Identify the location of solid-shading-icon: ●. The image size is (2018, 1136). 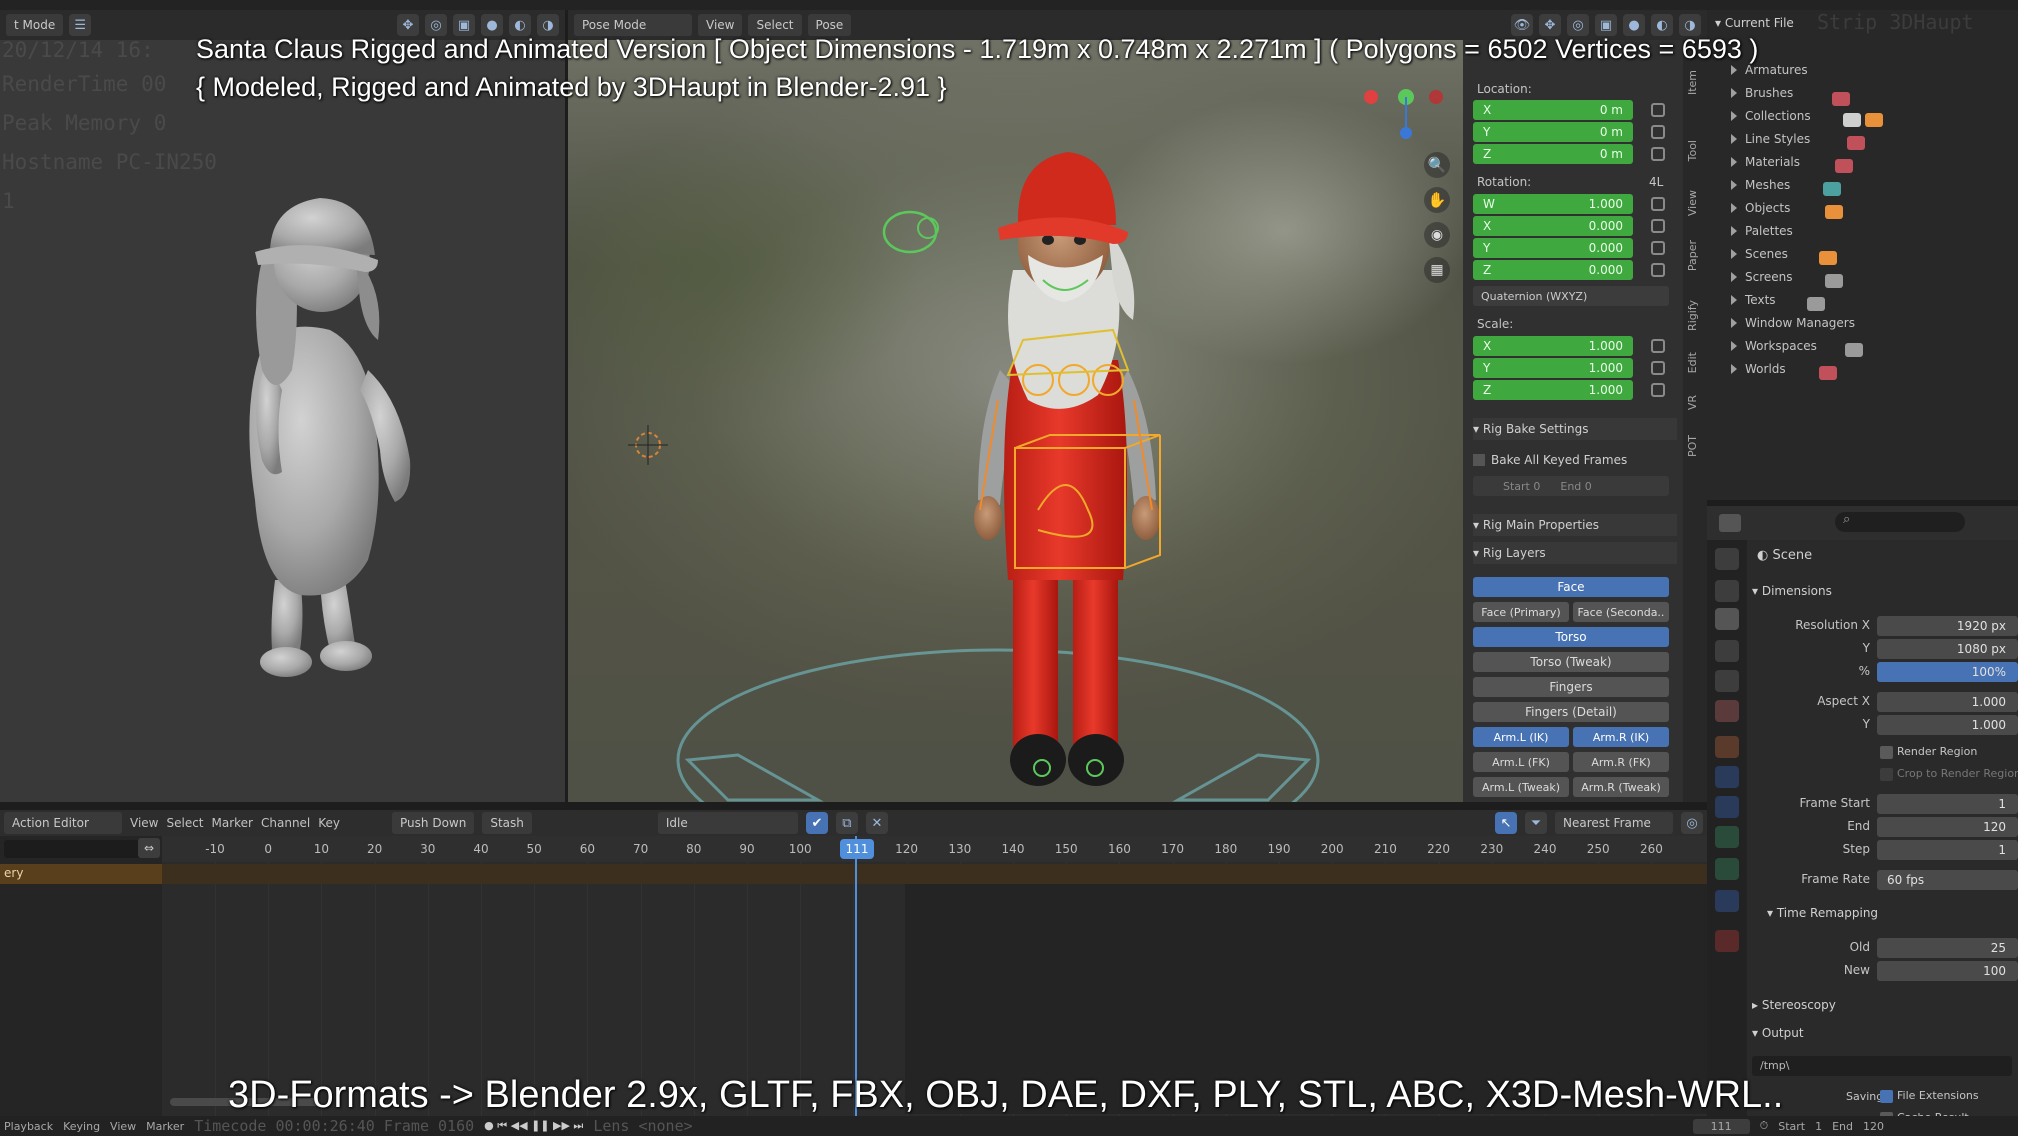
(492, 25).